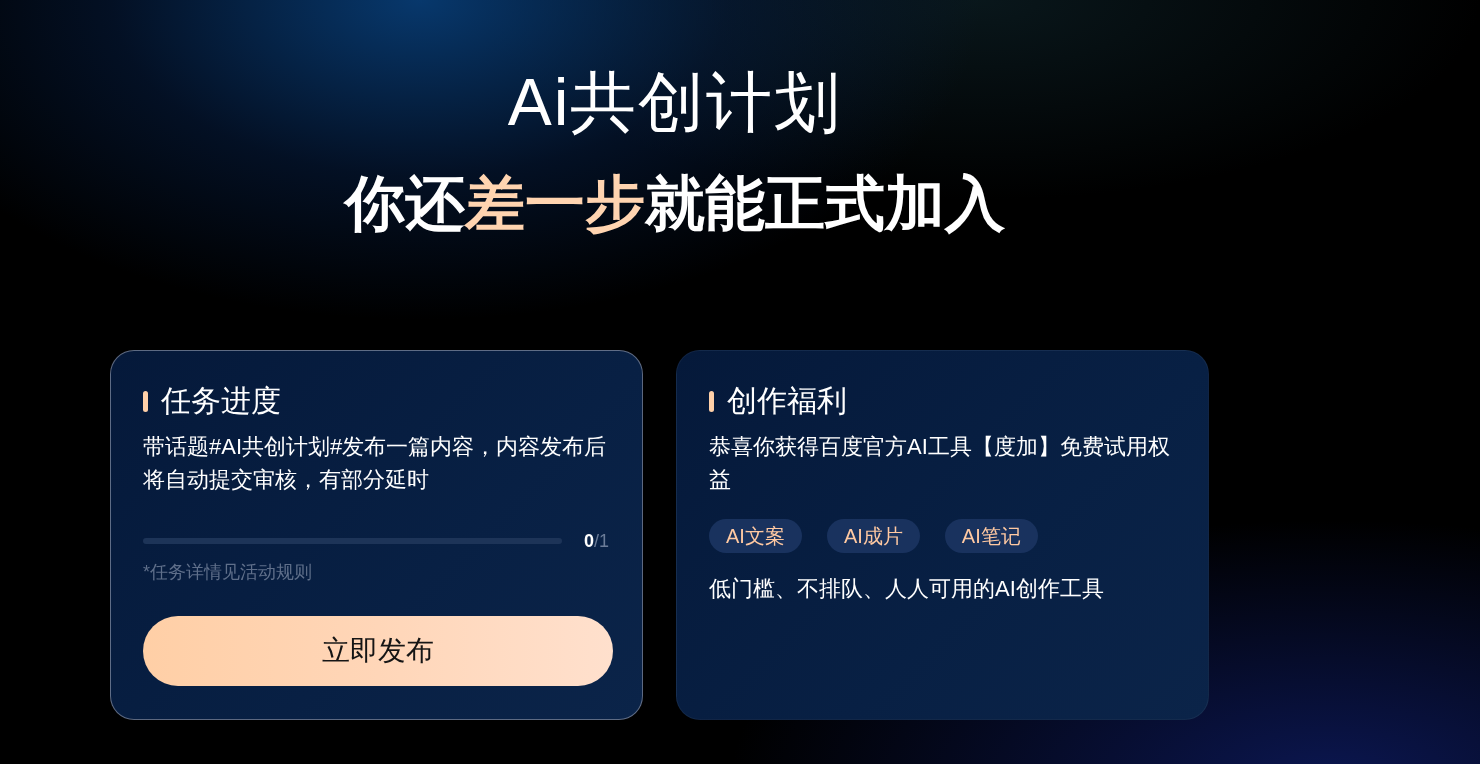 This screenshot has width=1480, height=764. Describe the element at coordinates (787, 401) in the screenshot. I see `card-title: 创作福利` at that location.